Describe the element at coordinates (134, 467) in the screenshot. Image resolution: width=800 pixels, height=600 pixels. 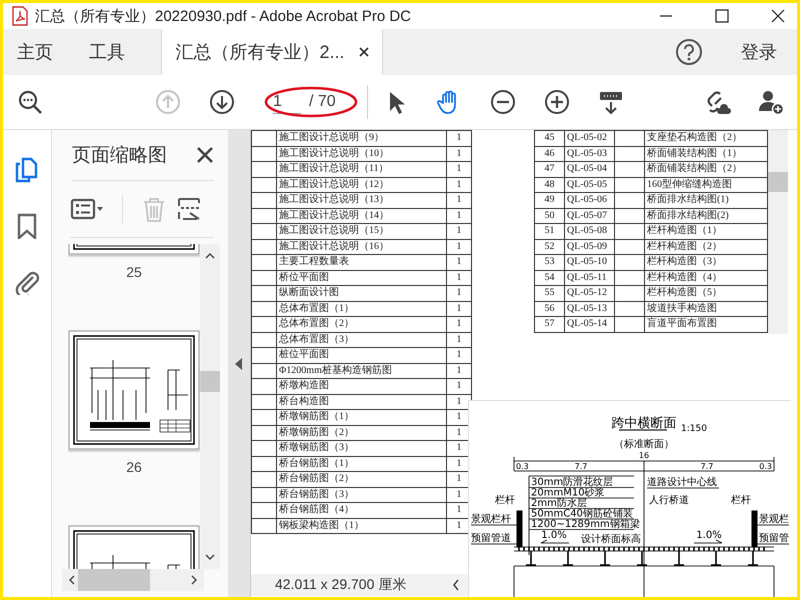
I see `page-number: 26` at that location.